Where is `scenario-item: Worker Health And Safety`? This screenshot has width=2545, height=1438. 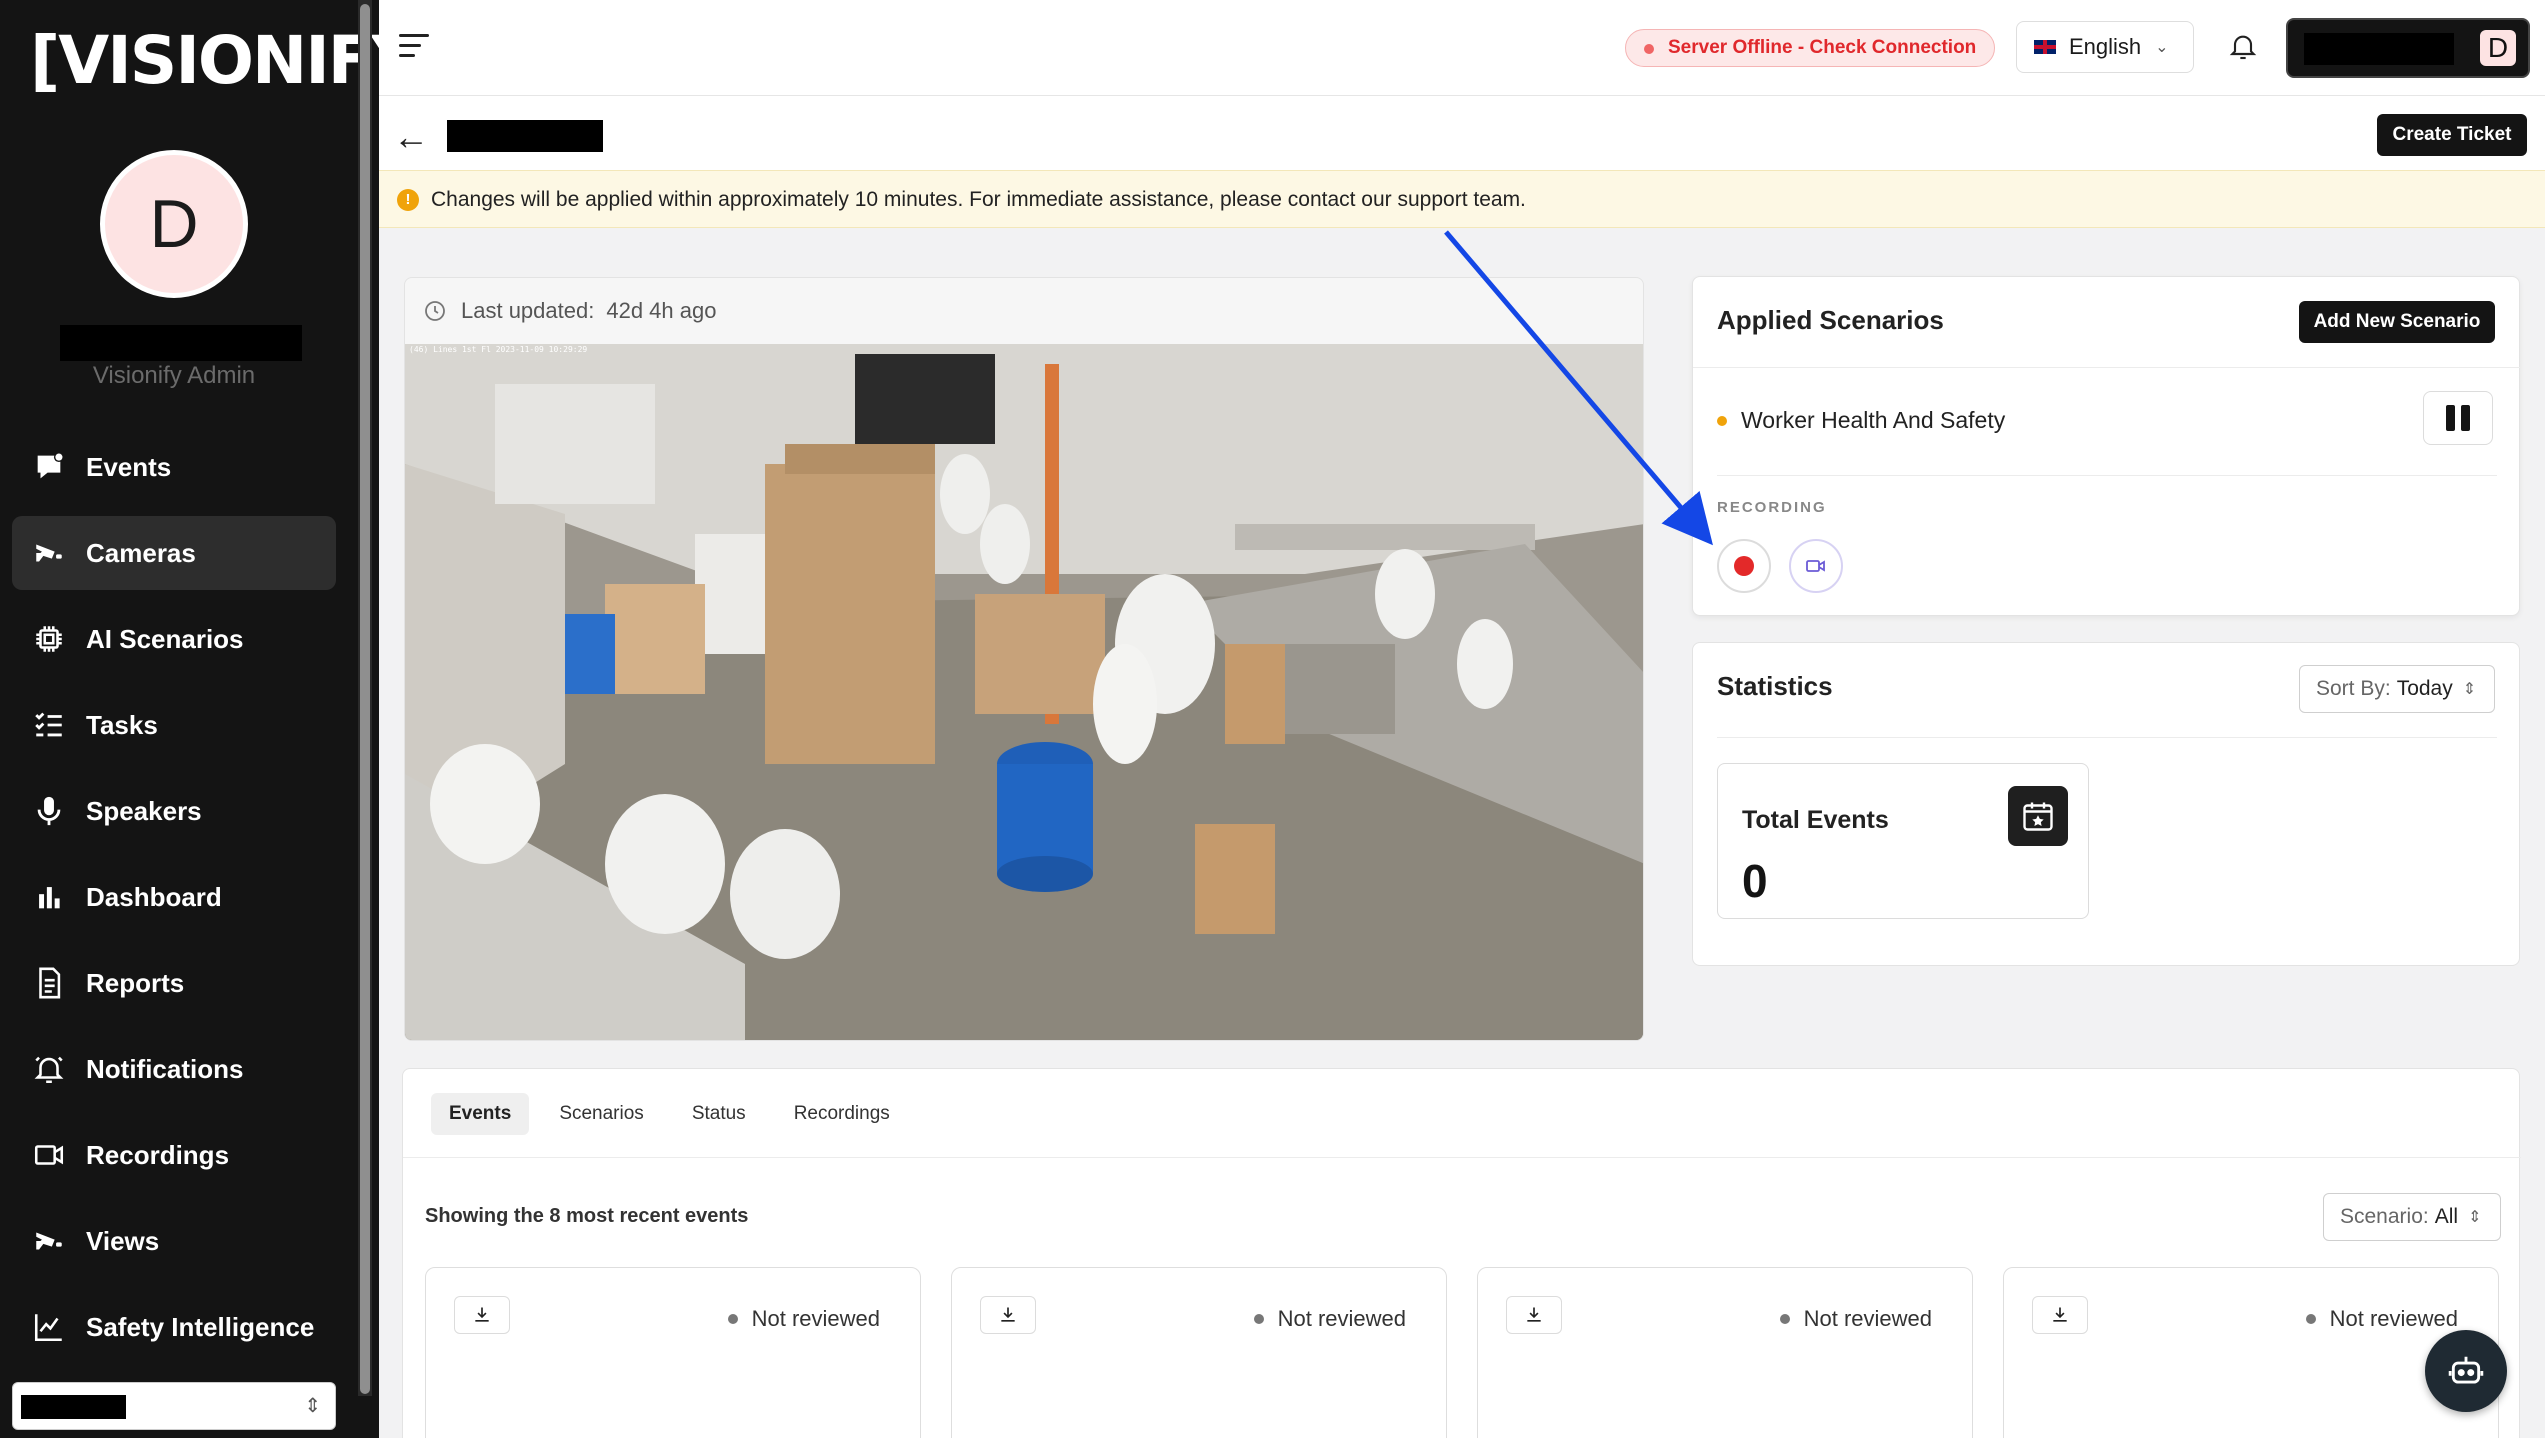 scenario-item: Worker Health And Safety is located at coordinates (1861, 420).